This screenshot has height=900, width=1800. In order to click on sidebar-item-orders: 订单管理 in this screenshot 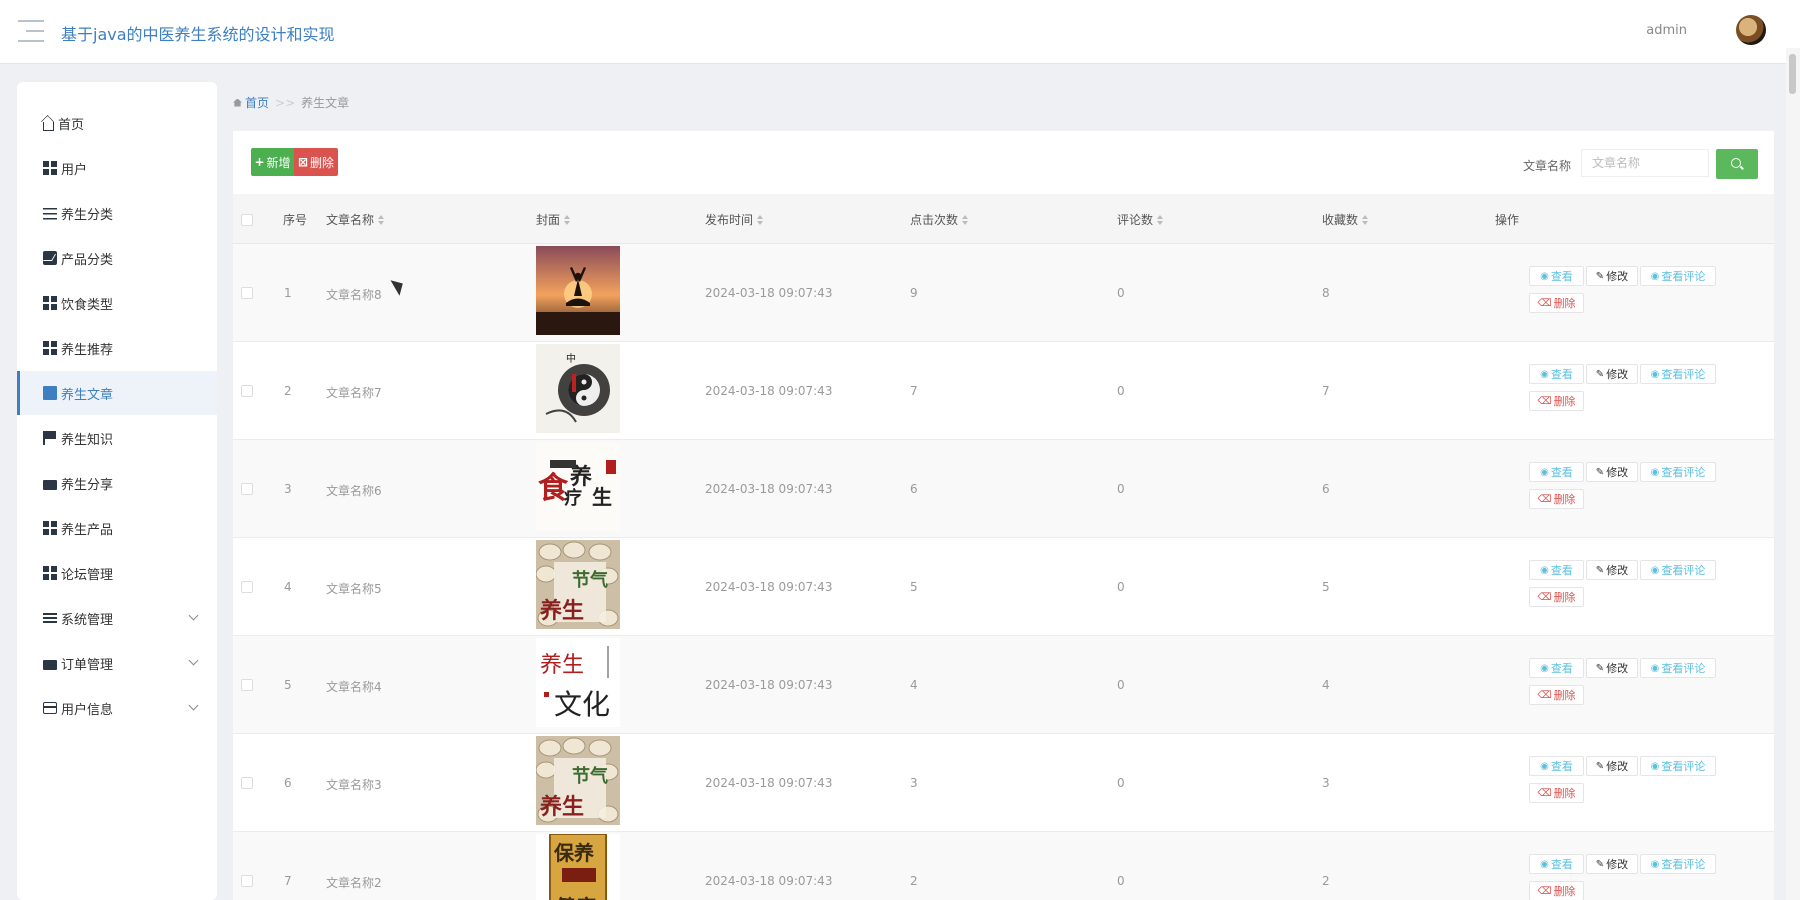, I will do `click(117, 663)`.